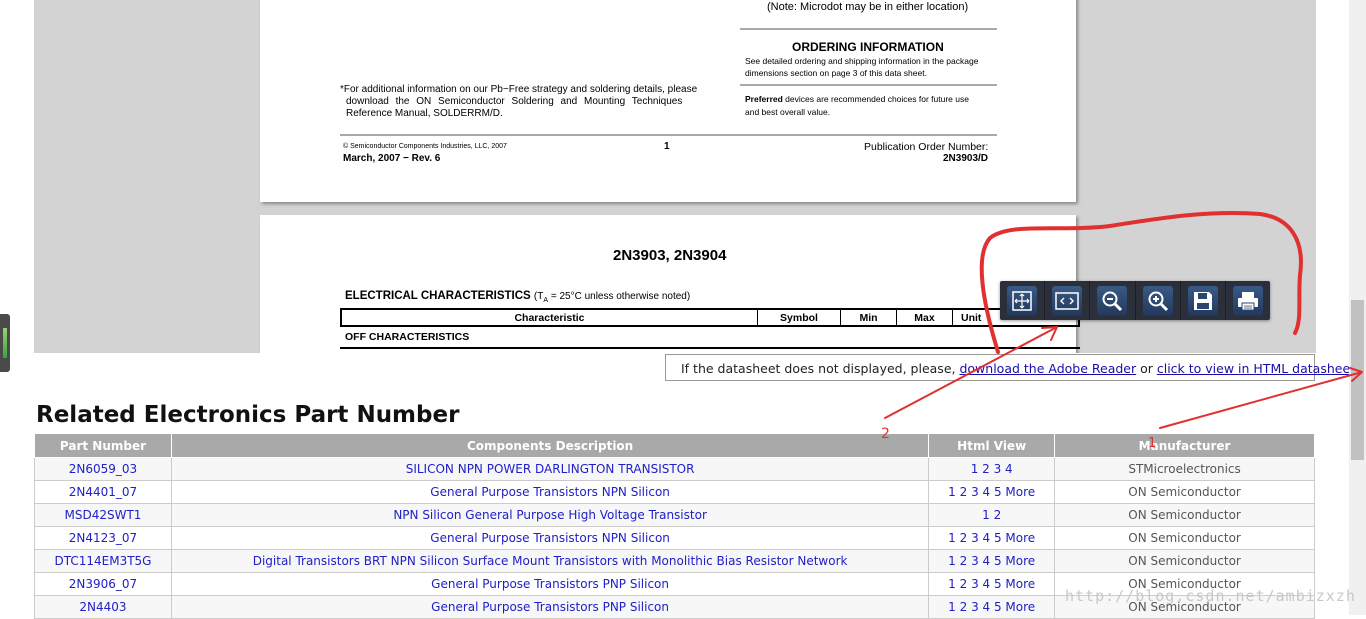  Describe the element at coordinates (1047, 368) in the screenshot. I see `download-adobe-reader-link: download the Adobe Reader` at that location.